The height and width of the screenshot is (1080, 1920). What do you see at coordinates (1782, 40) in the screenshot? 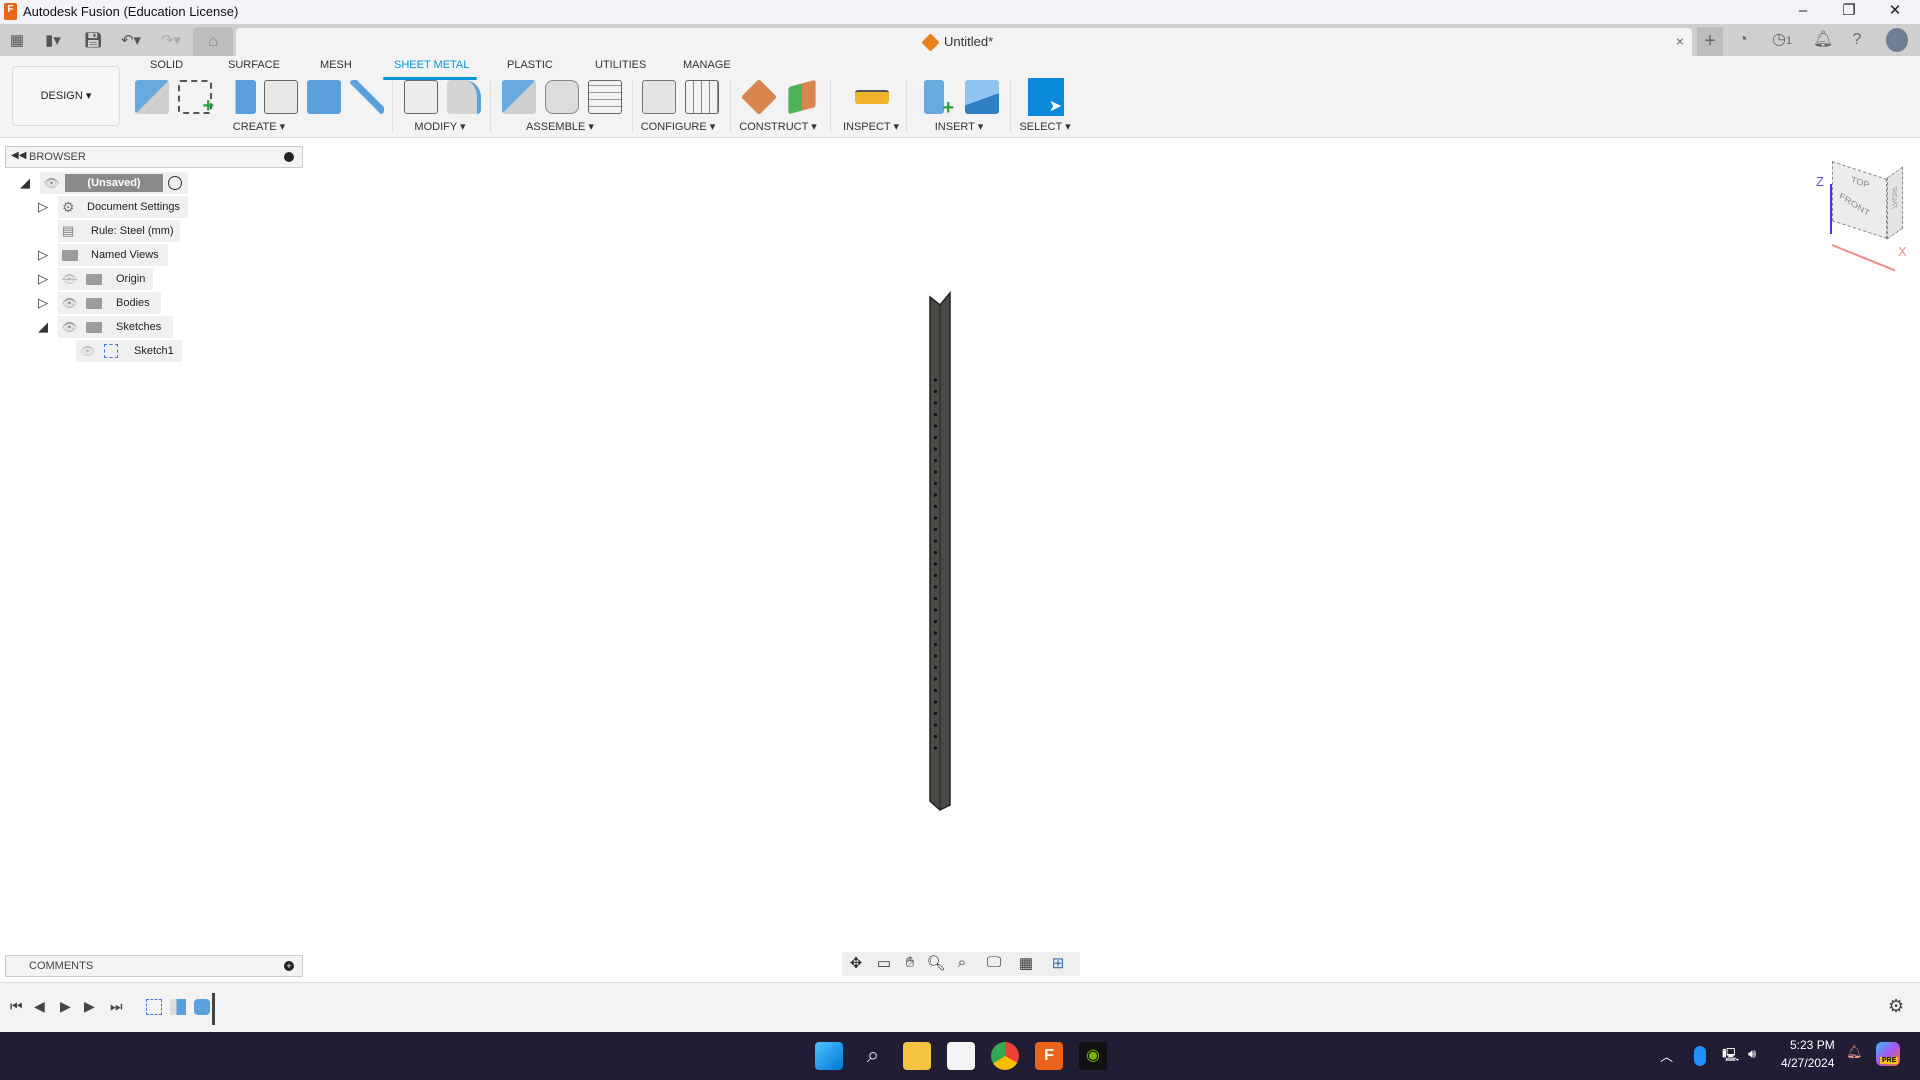
I see `job-status-clock-icon: ◷1` at bounding box center [1782, 40].